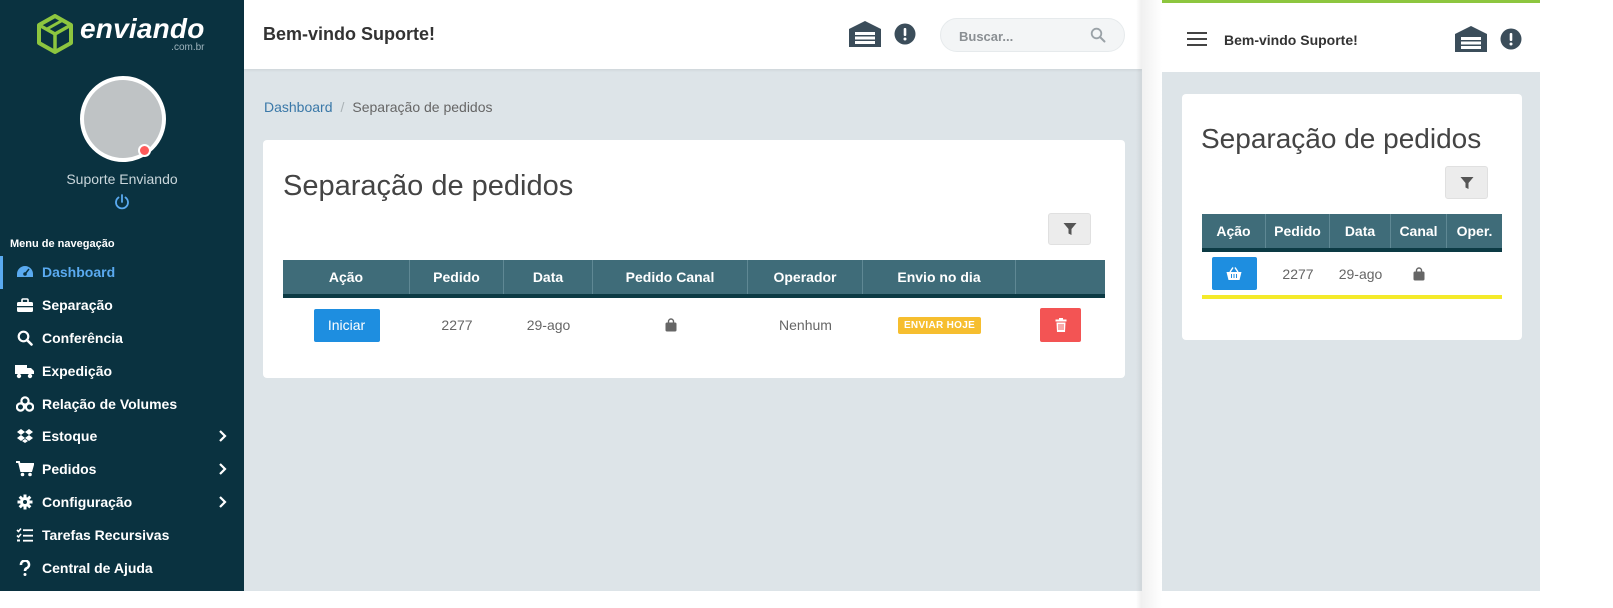  Describe the element at coordinates (70, 436) in the screenshot. I see `sidebar-item-label: Estoque` at that location.